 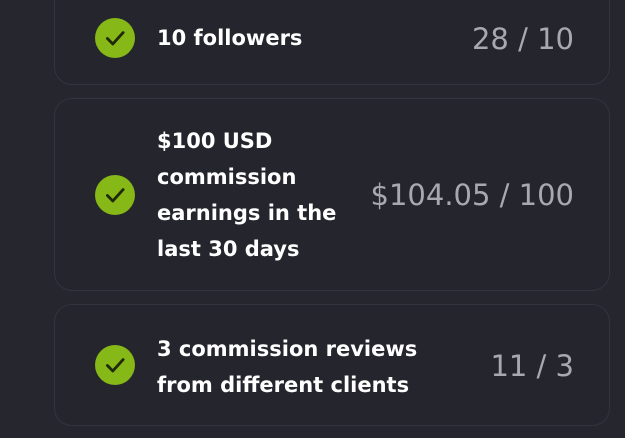 I want to click on milestone-progress: 11 / 3, so click(x=532, y=366).